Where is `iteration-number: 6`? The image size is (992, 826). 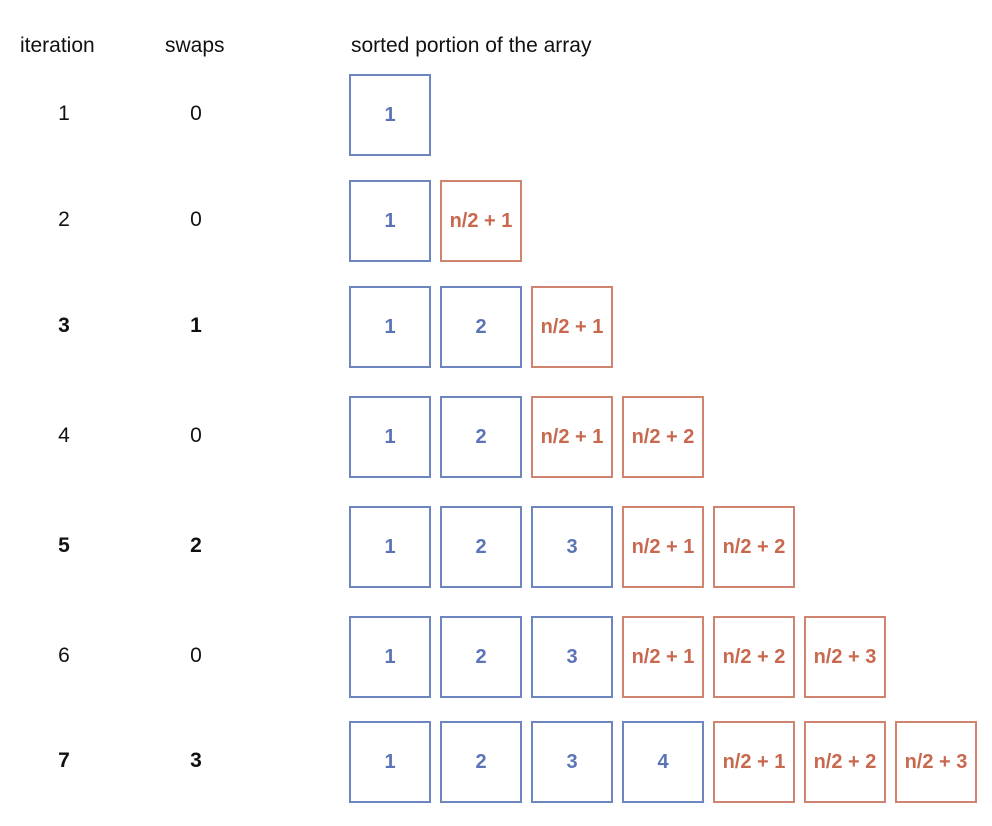 iteration-number: 6 is located at coordinates (64, 655).